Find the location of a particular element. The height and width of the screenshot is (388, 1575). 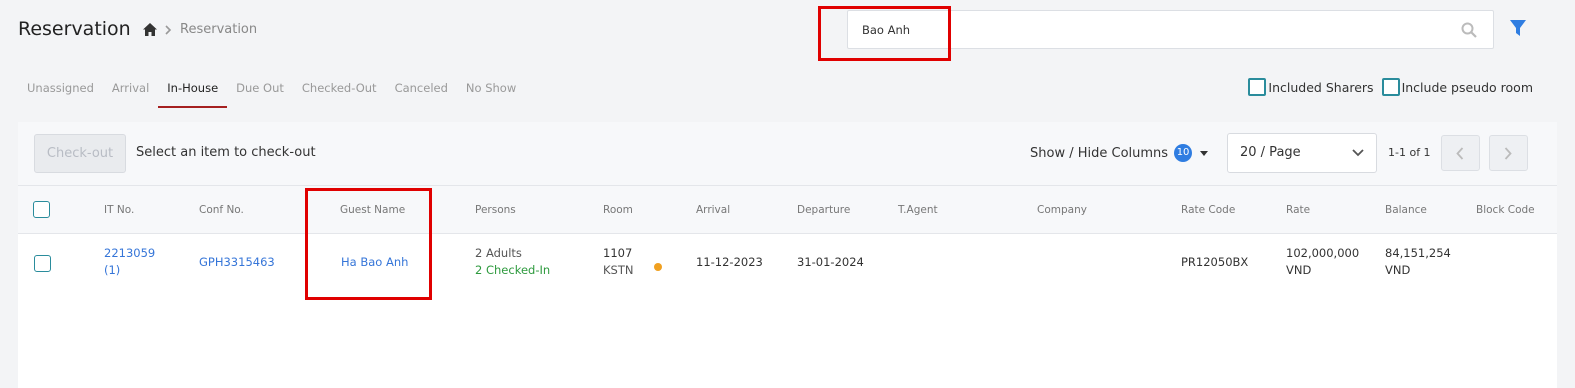

chevron-left-icon is located at coordinates (1460, 153).